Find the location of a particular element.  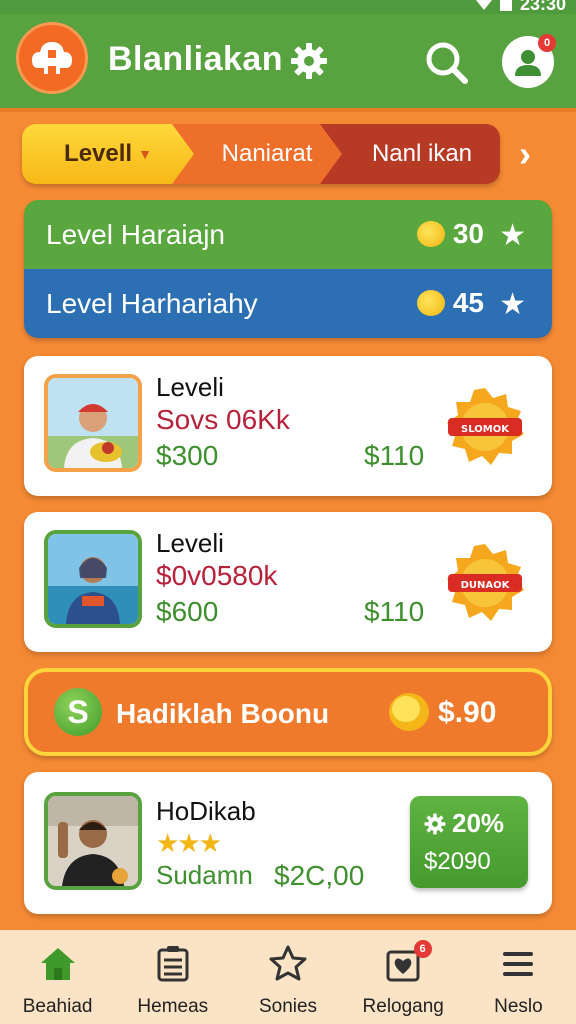

reward-card: HoDikab ★★★ Sudamn $2C,00 20% $2090 is located at coordinates (288, 843).